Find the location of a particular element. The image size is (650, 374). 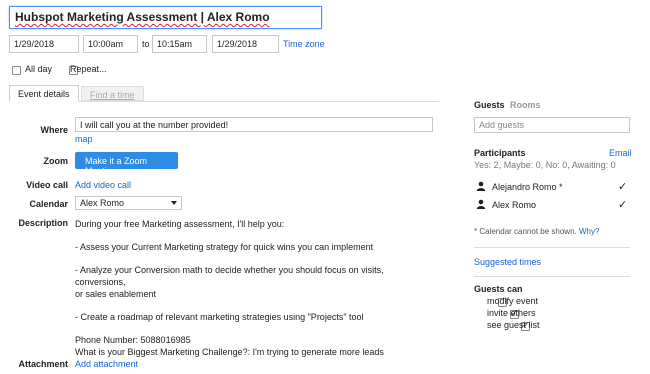

map-link: map is located at coordinates (84, 139).